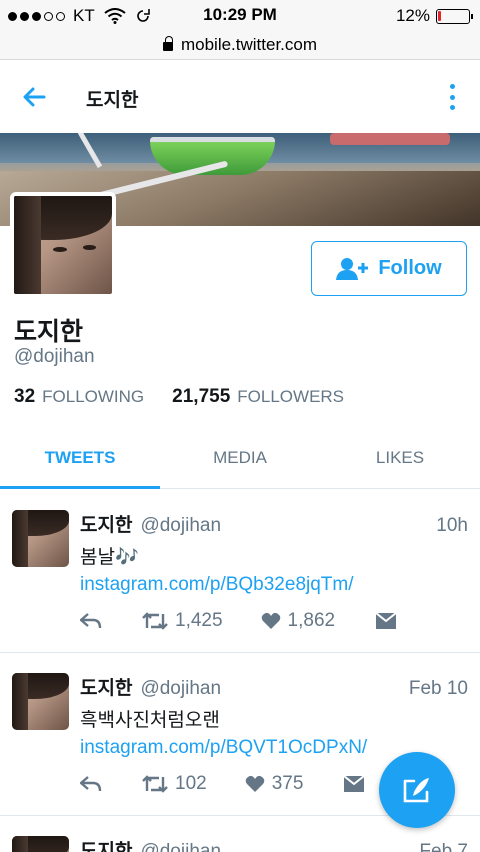 This screenshot has width=480, height=852. What do you see at coordinates (201, 396) in the screenshot?
I see `followers-count: 21,755` at bounding box center [201, 396].